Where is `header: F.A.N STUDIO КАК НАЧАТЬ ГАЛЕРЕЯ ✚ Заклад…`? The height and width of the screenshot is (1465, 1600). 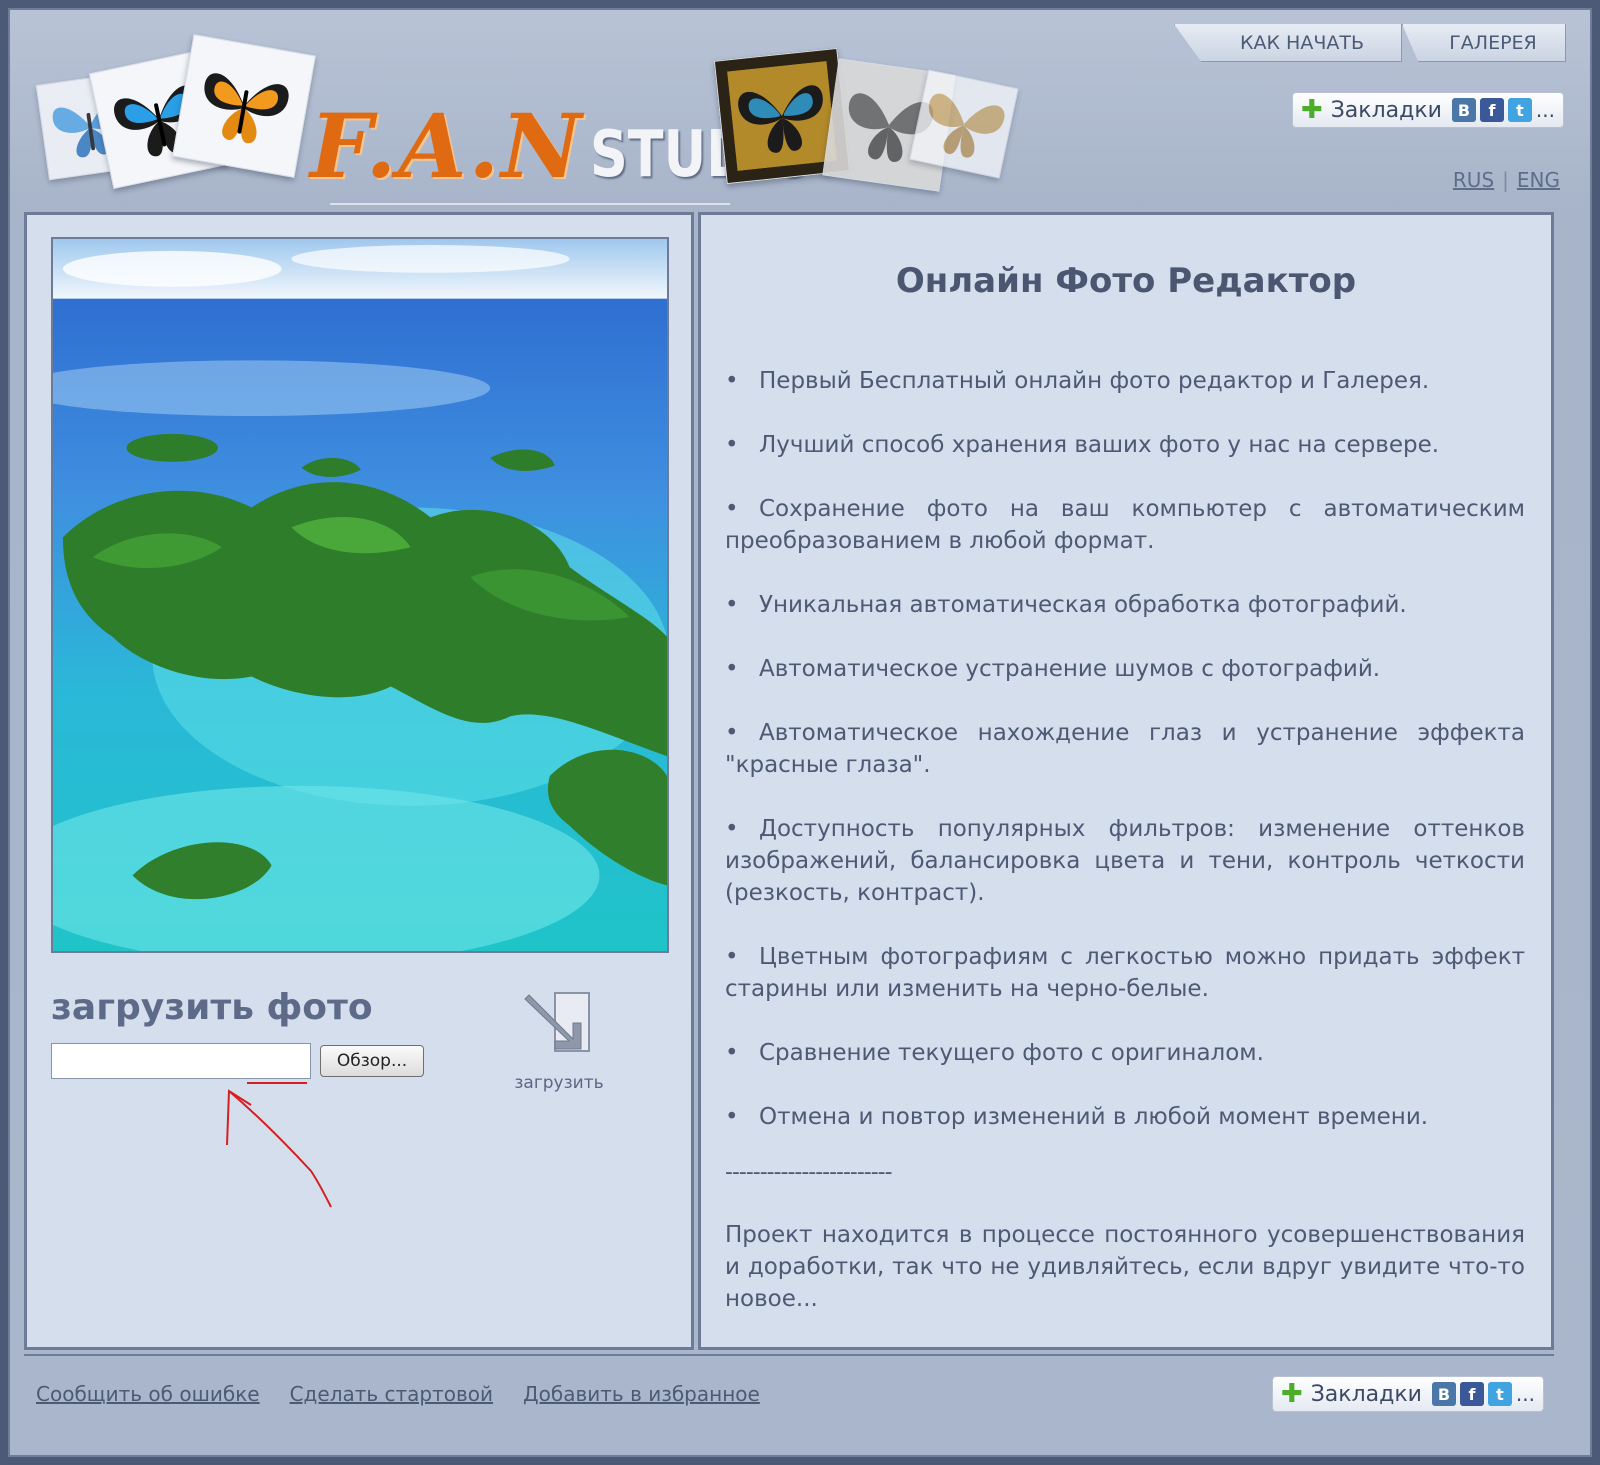 header: F.A.N STUDIO КАК НАЧАТЬ ГАЛЕРЕЯ ✚ Заклад… is located at coordinates (800, 110).